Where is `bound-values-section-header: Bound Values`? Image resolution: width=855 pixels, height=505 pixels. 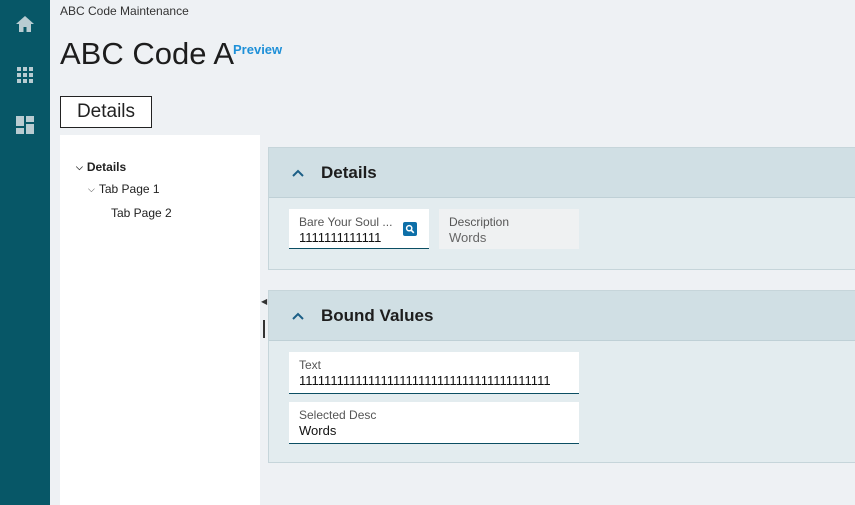 bound-values-section-header: Bound Values is located at coordinates (562, 316).